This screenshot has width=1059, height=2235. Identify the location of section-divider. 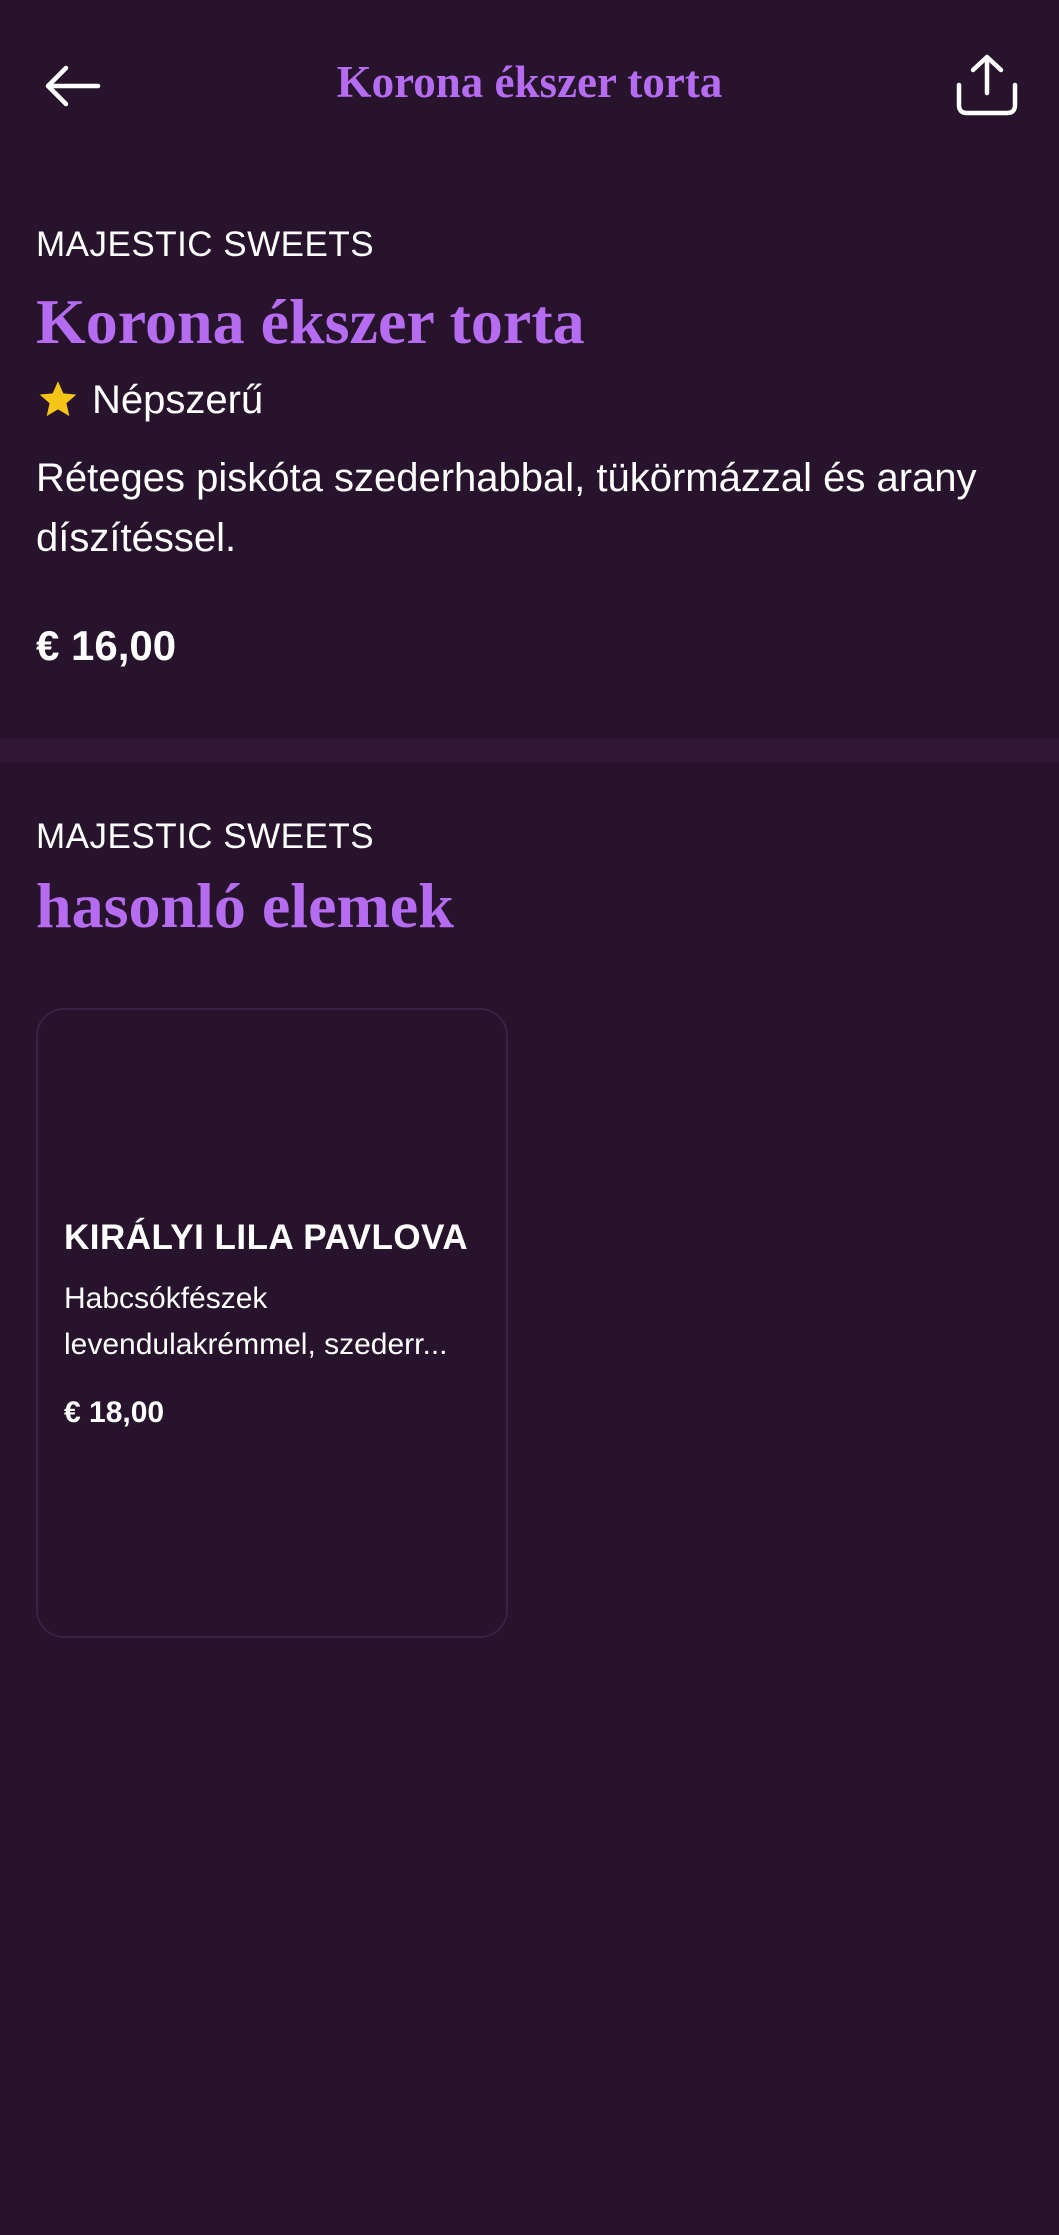
(529, 750).